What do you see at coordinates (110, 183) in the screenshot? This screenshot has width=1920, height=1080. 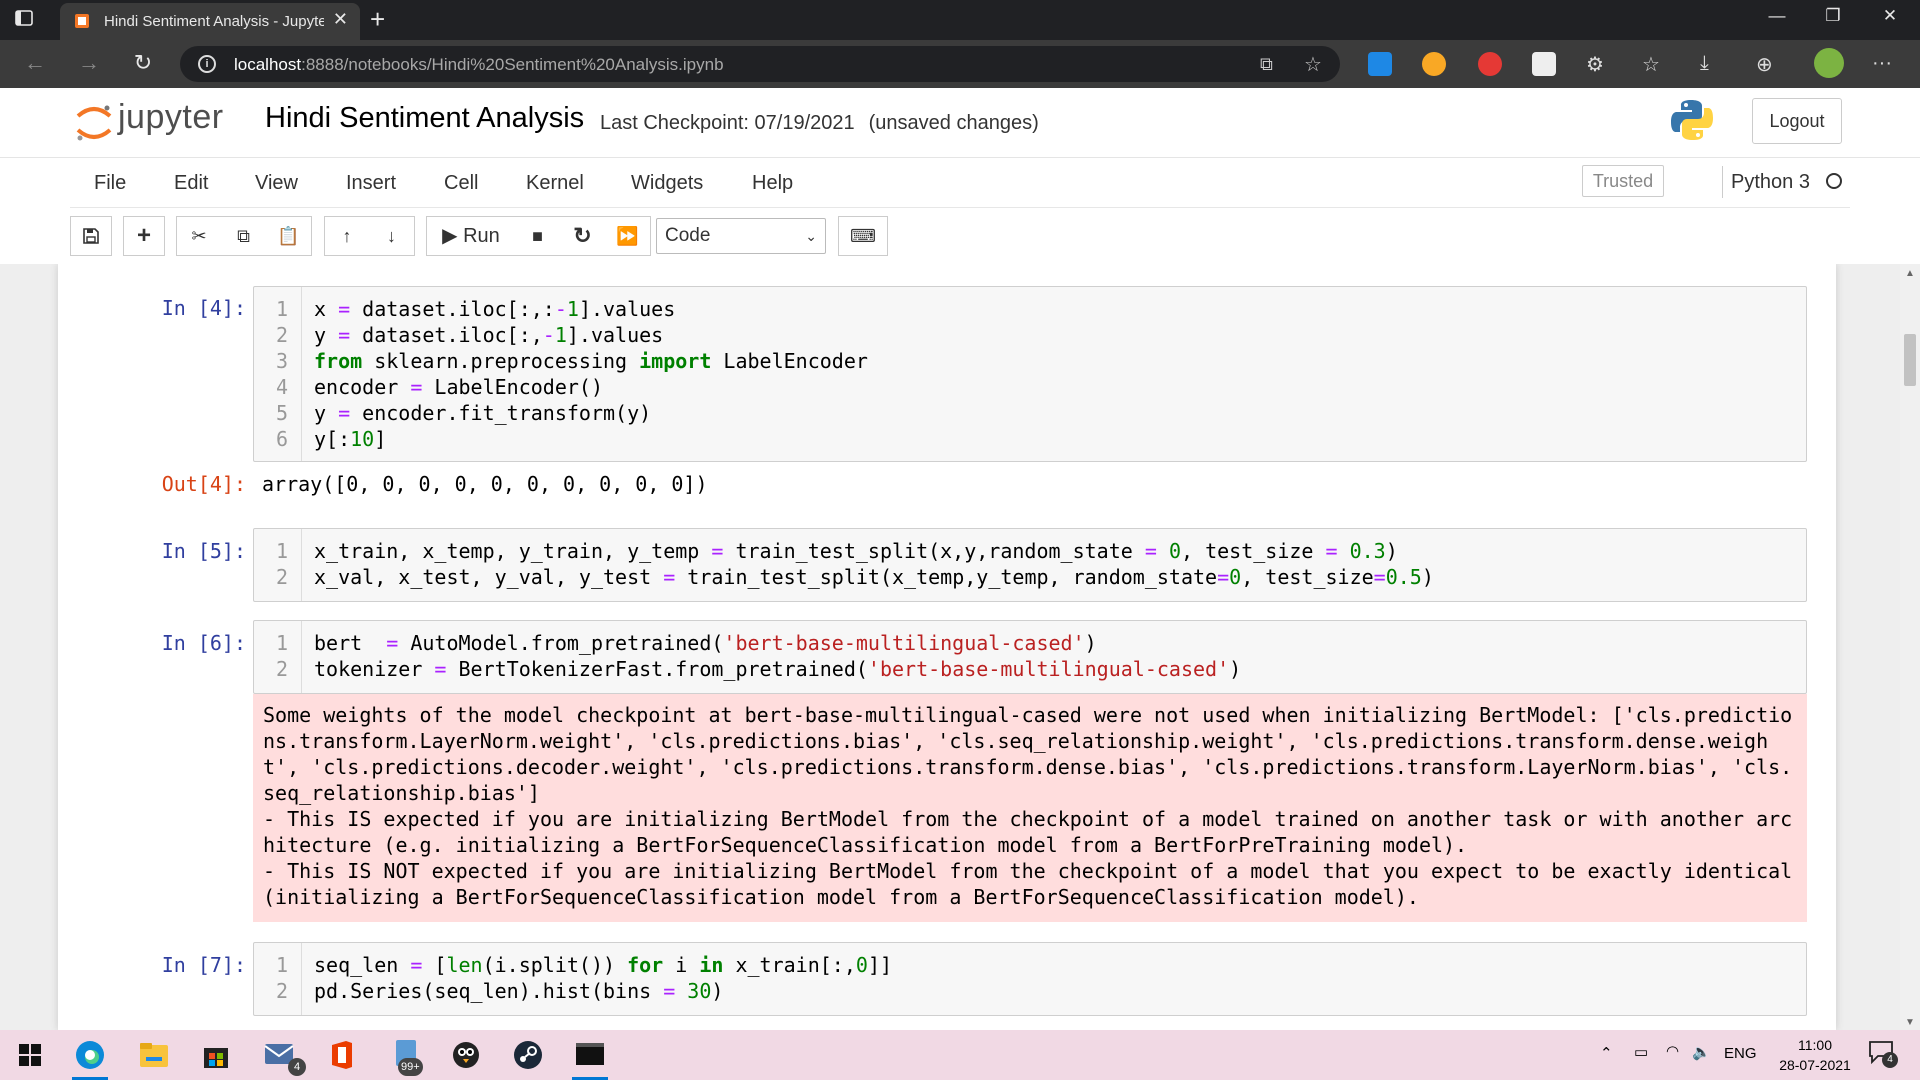 I see `menu-file: File` at bounding box center [110, 183].